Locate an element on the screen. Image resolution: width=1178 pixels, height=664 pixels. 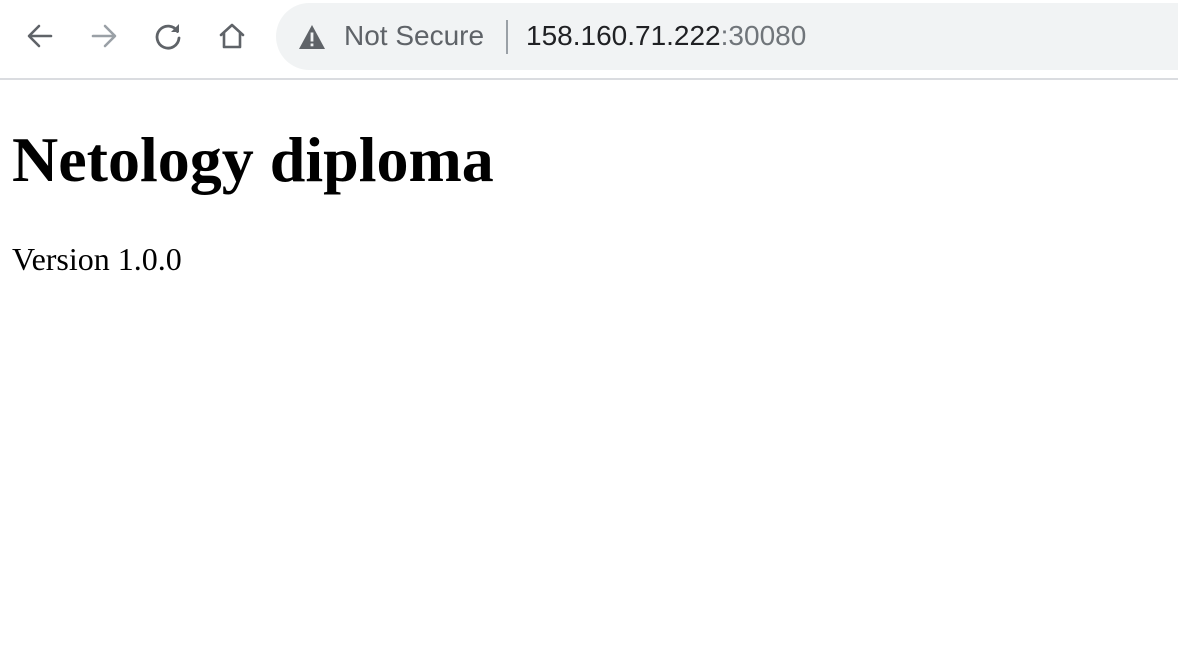
warning-triangle-icon is located at coordinates (312, 37).